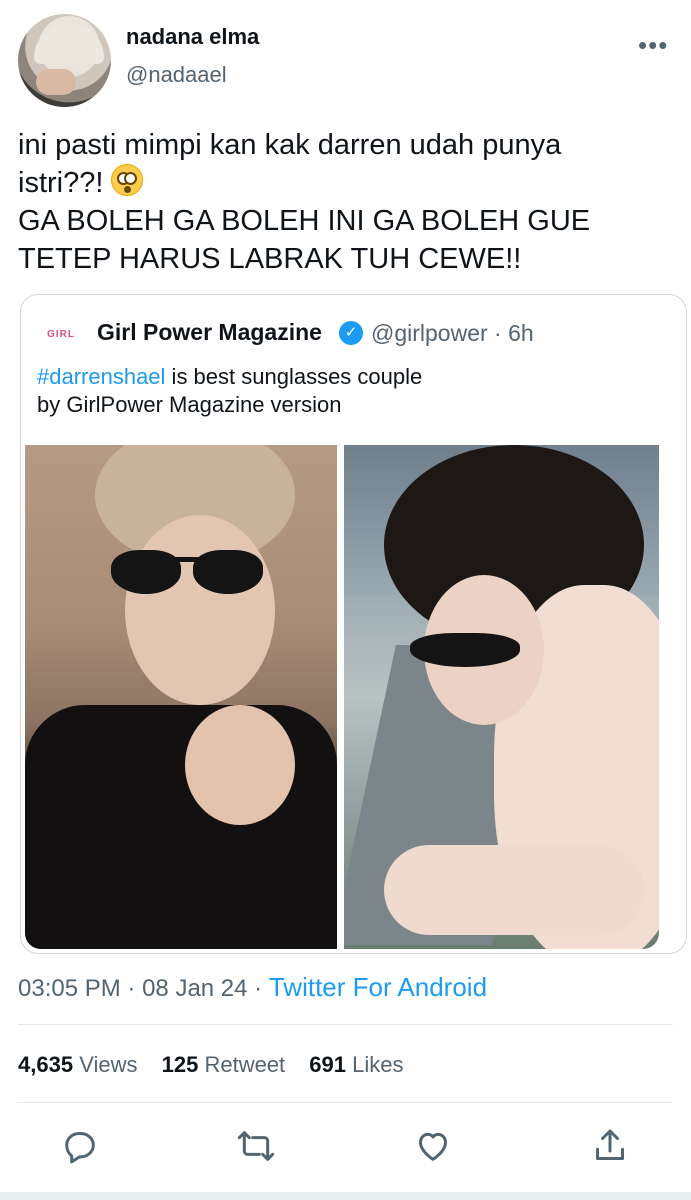  Describe the element at coordinates (327, 1064) in the screenshot. I see `likes-count: 691` at that location.